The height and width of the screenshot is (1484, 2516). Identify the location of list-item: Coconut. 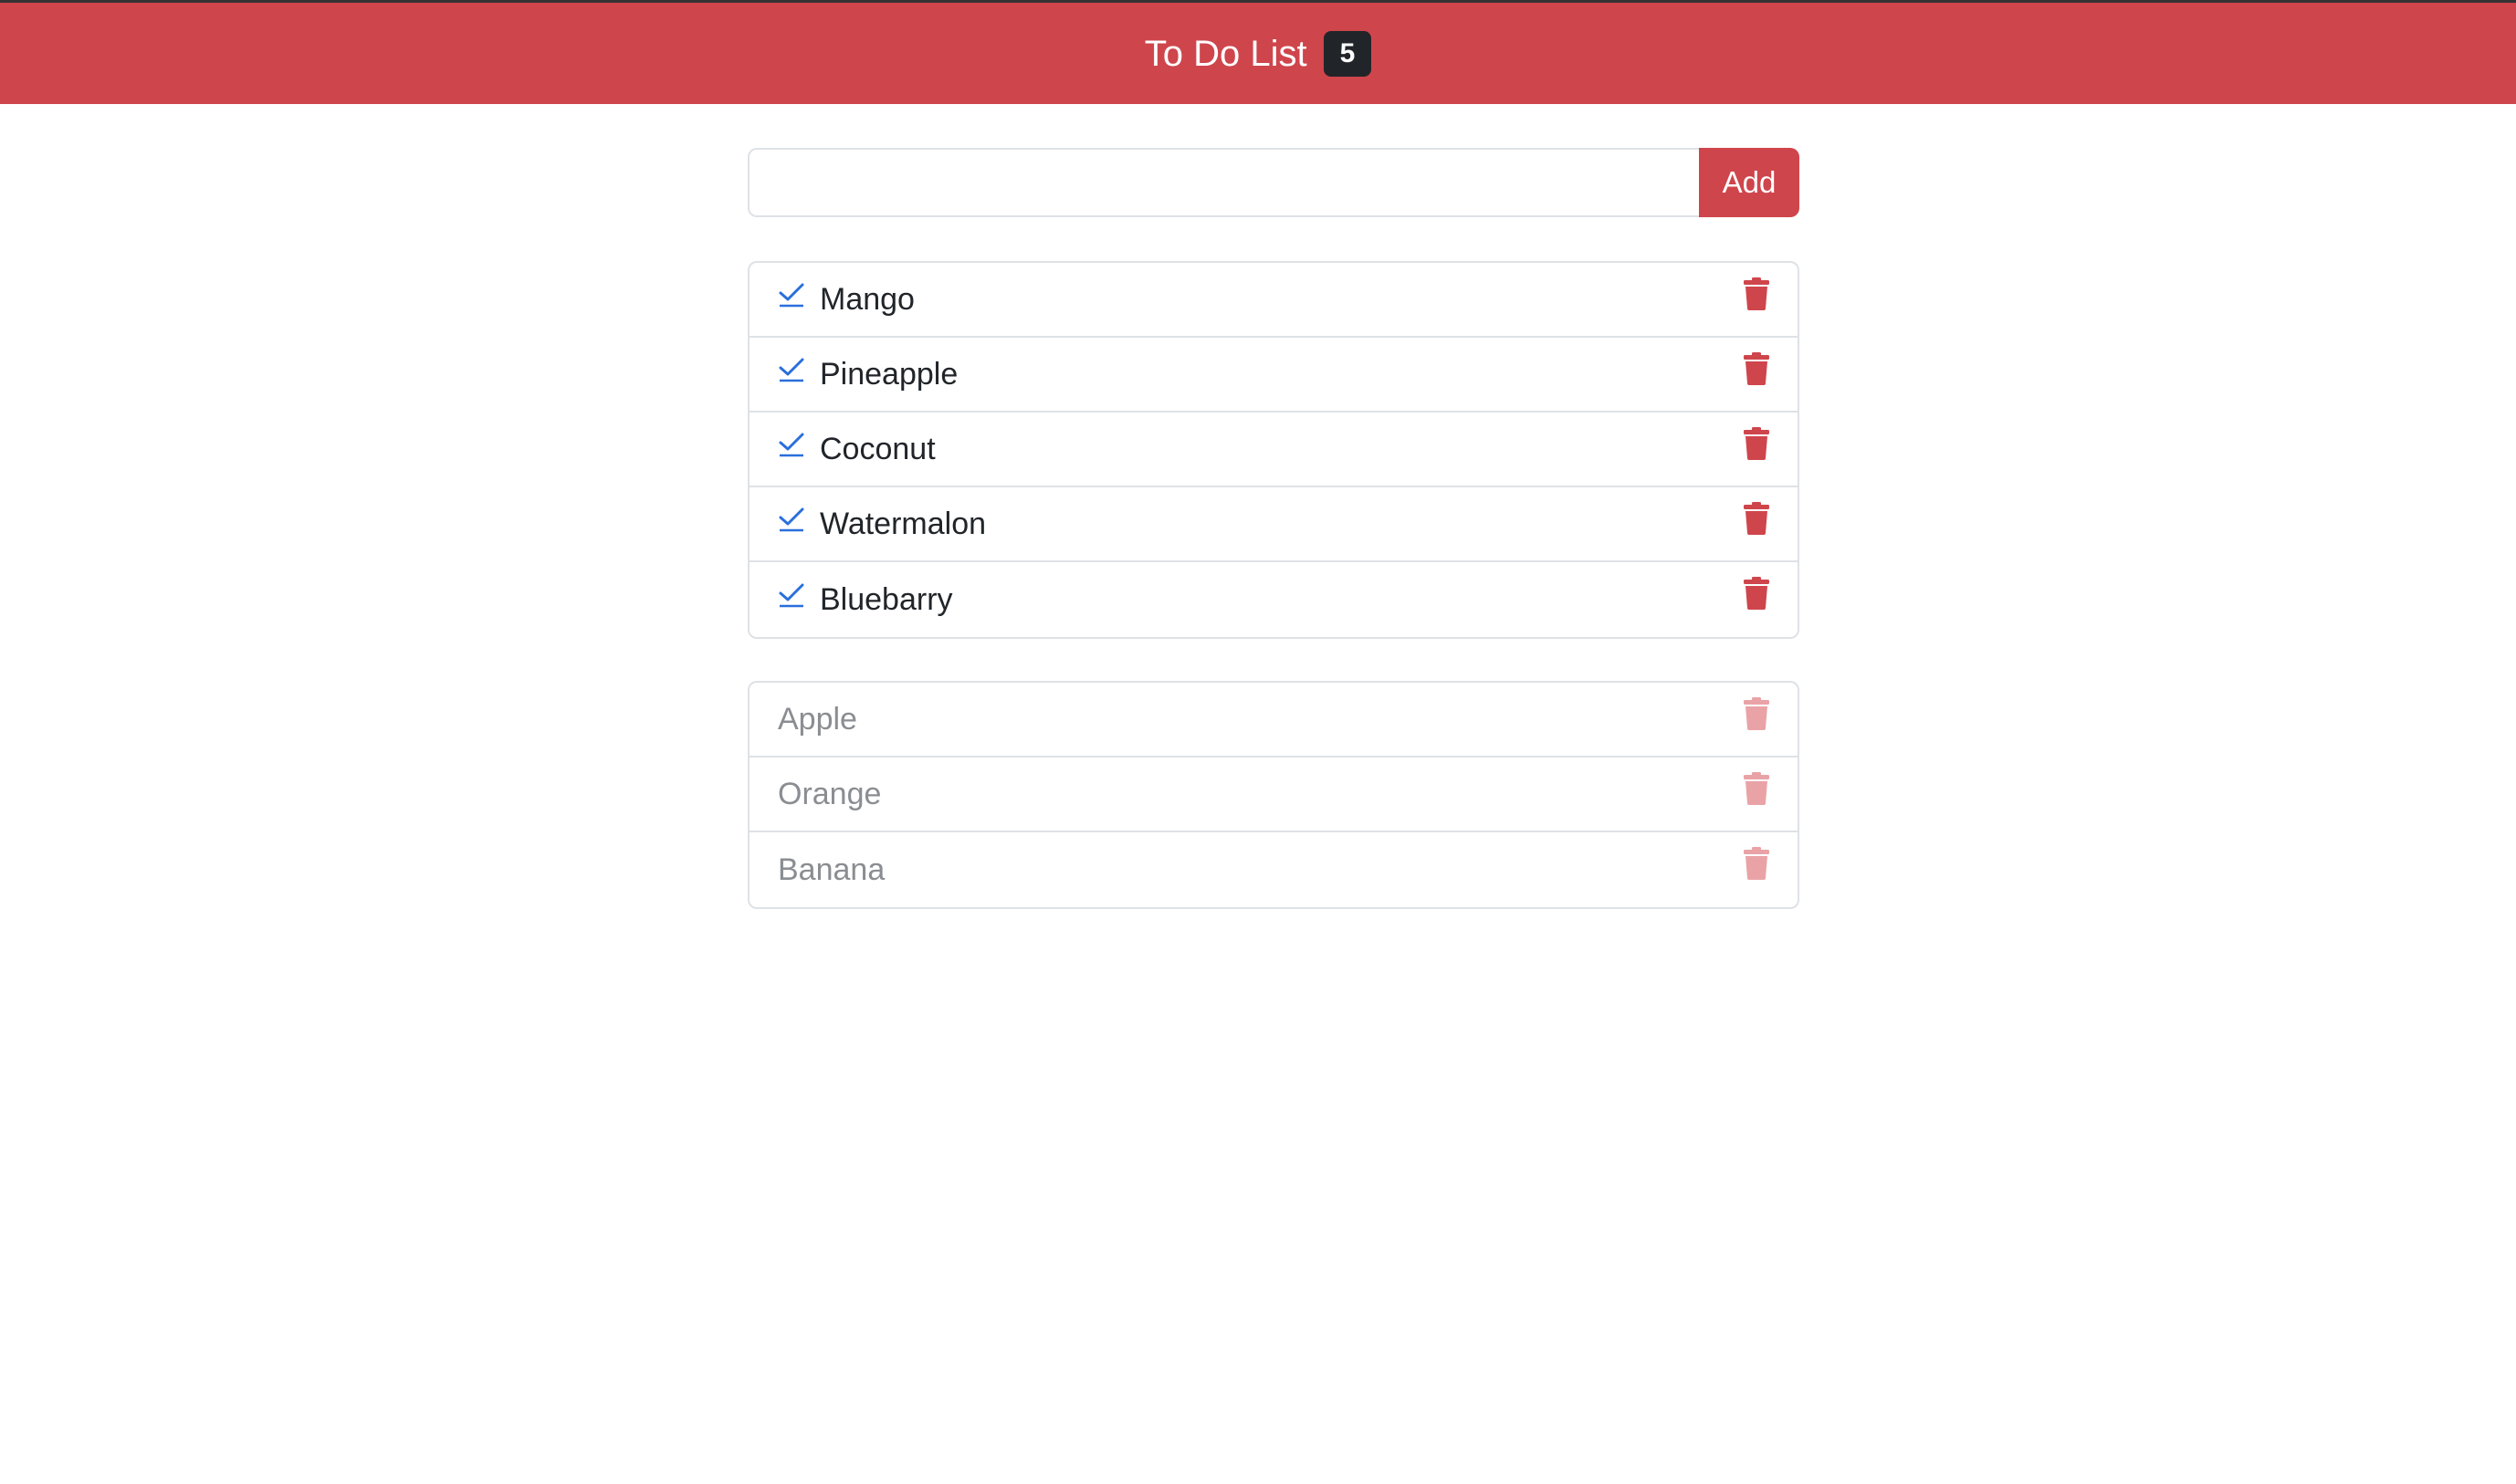
(1274, 450).